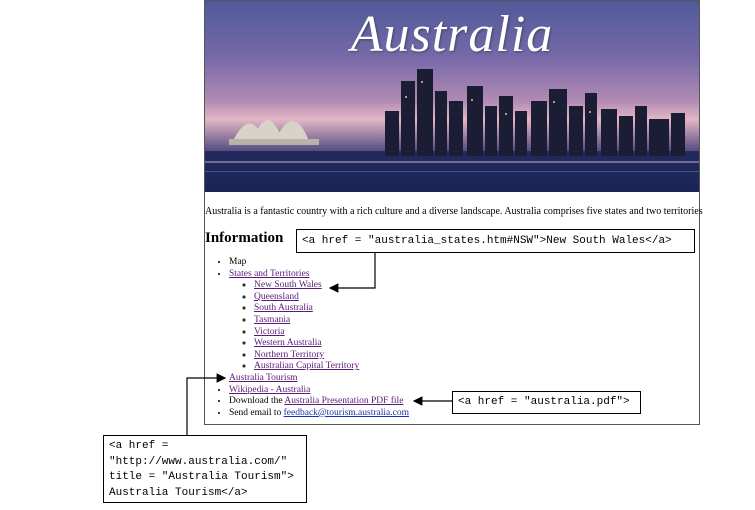 This screenshot has width=755, height=510. I want to click on arrow-to-tourism, so click(206, 404).